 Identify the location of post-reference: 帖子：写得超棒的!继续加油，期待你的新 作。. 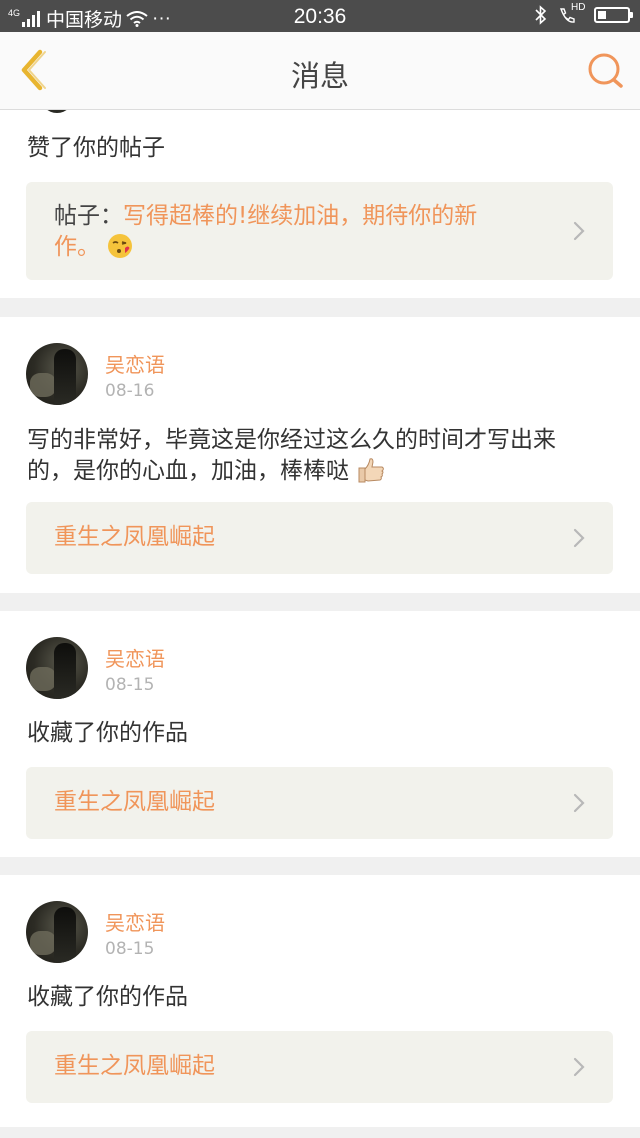
(319, 231).